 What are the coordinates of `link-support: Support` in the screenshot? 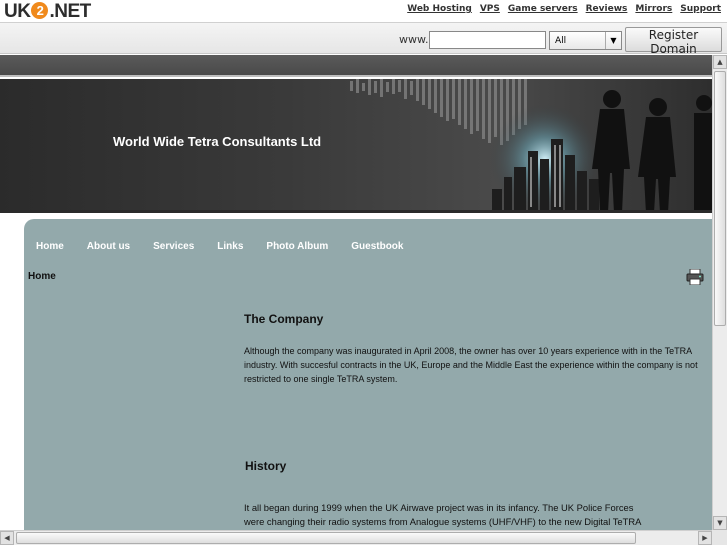 It's located at (700, 9).